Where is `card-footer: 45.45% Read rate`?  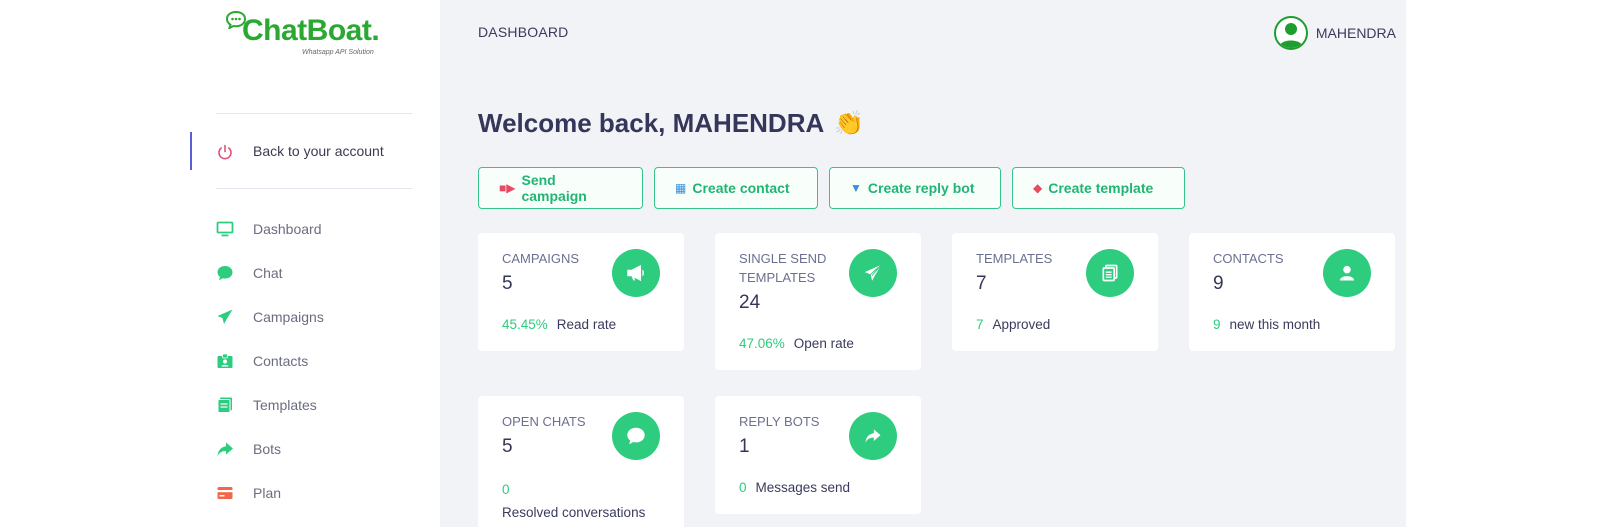 card-footer: 45.45% Read rate is located at coordinates (559, 324).